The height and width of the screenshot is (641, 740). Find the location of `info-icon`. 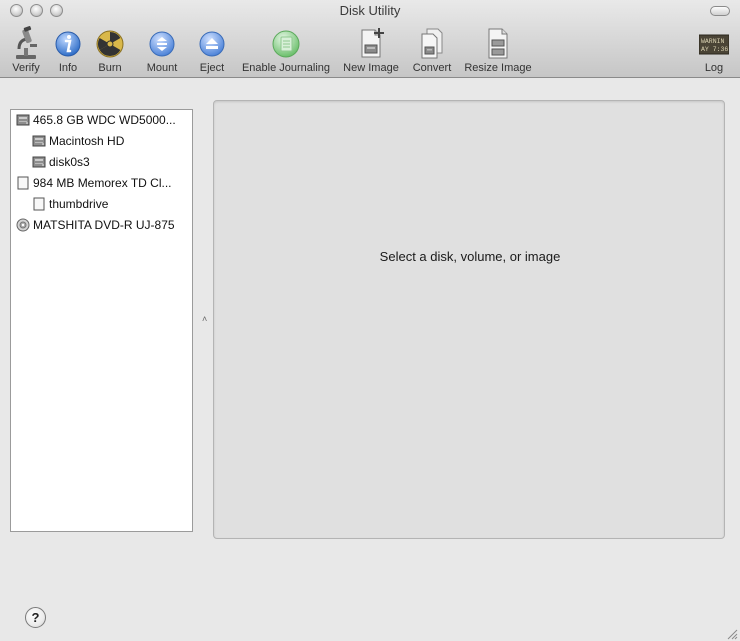

info-icon is located at coordinates (68, 43).